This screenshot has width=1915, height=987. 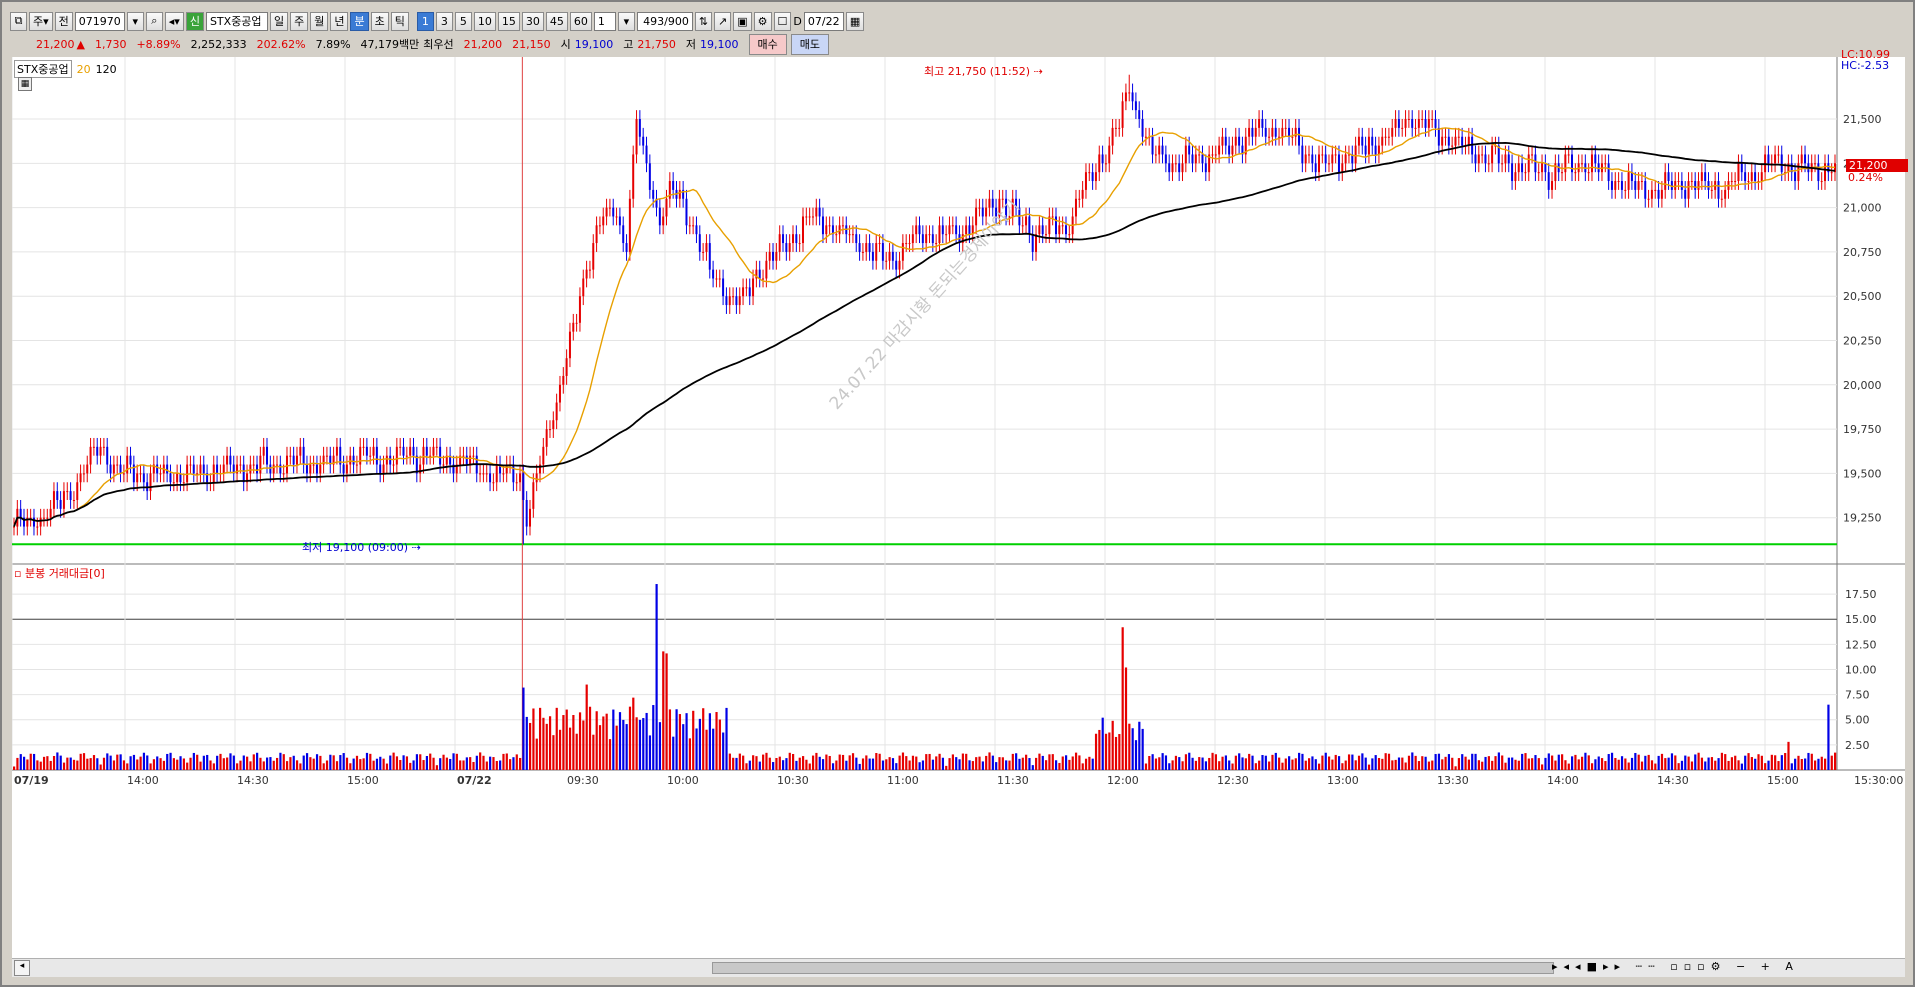 What do you see at coordinates (399, 21) in the screenshot?
I see `period-tick: 틱` at bounding box center [399, 21].